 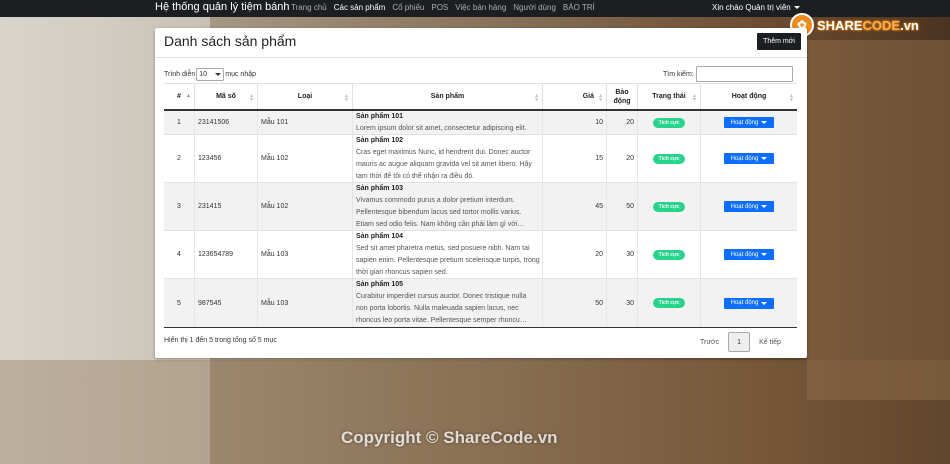 What do you see at coordinates (622, 96) in the screenshot?
I see `col-header-stock: Bảo động` at bounding box center [622, 96].